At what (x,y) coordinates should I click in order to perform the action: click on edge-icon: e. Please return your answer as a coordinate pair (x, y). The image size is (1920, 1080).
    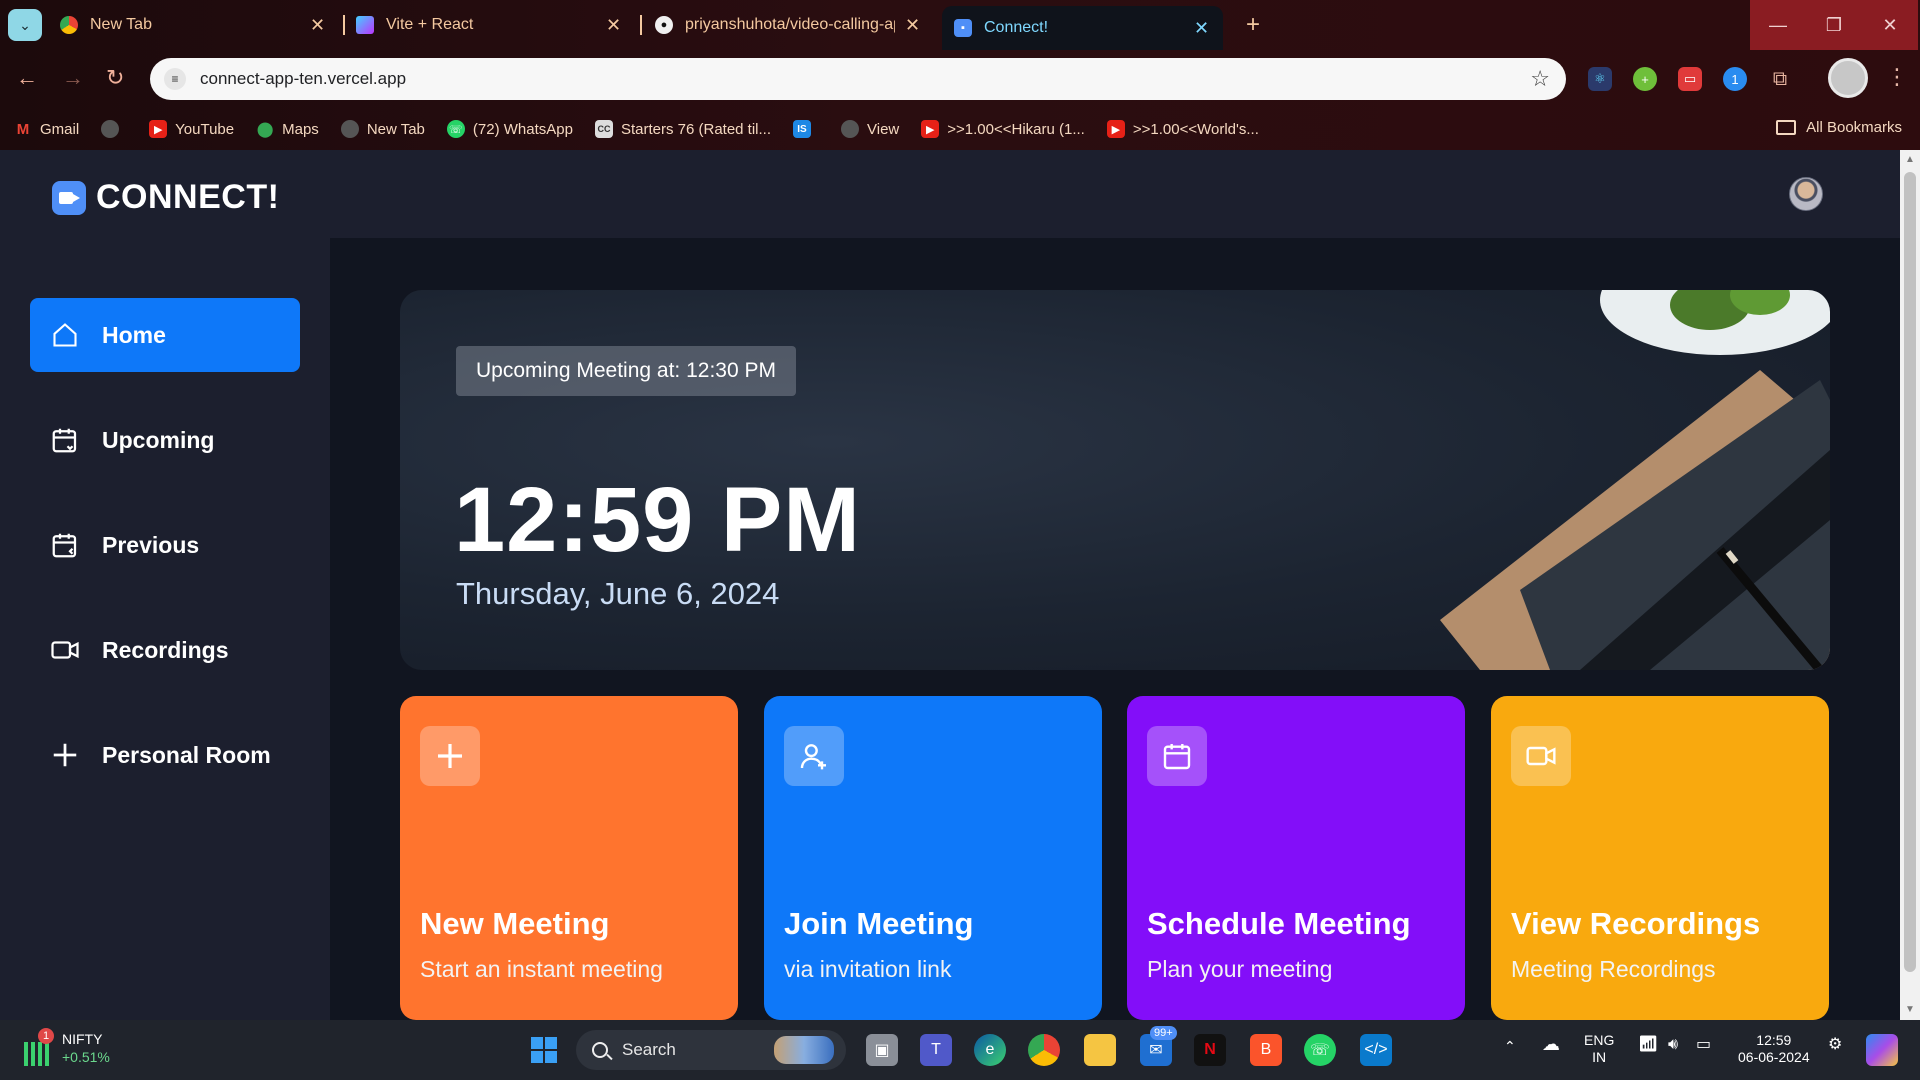
    Looking at the image, I should click on (990, 1050).